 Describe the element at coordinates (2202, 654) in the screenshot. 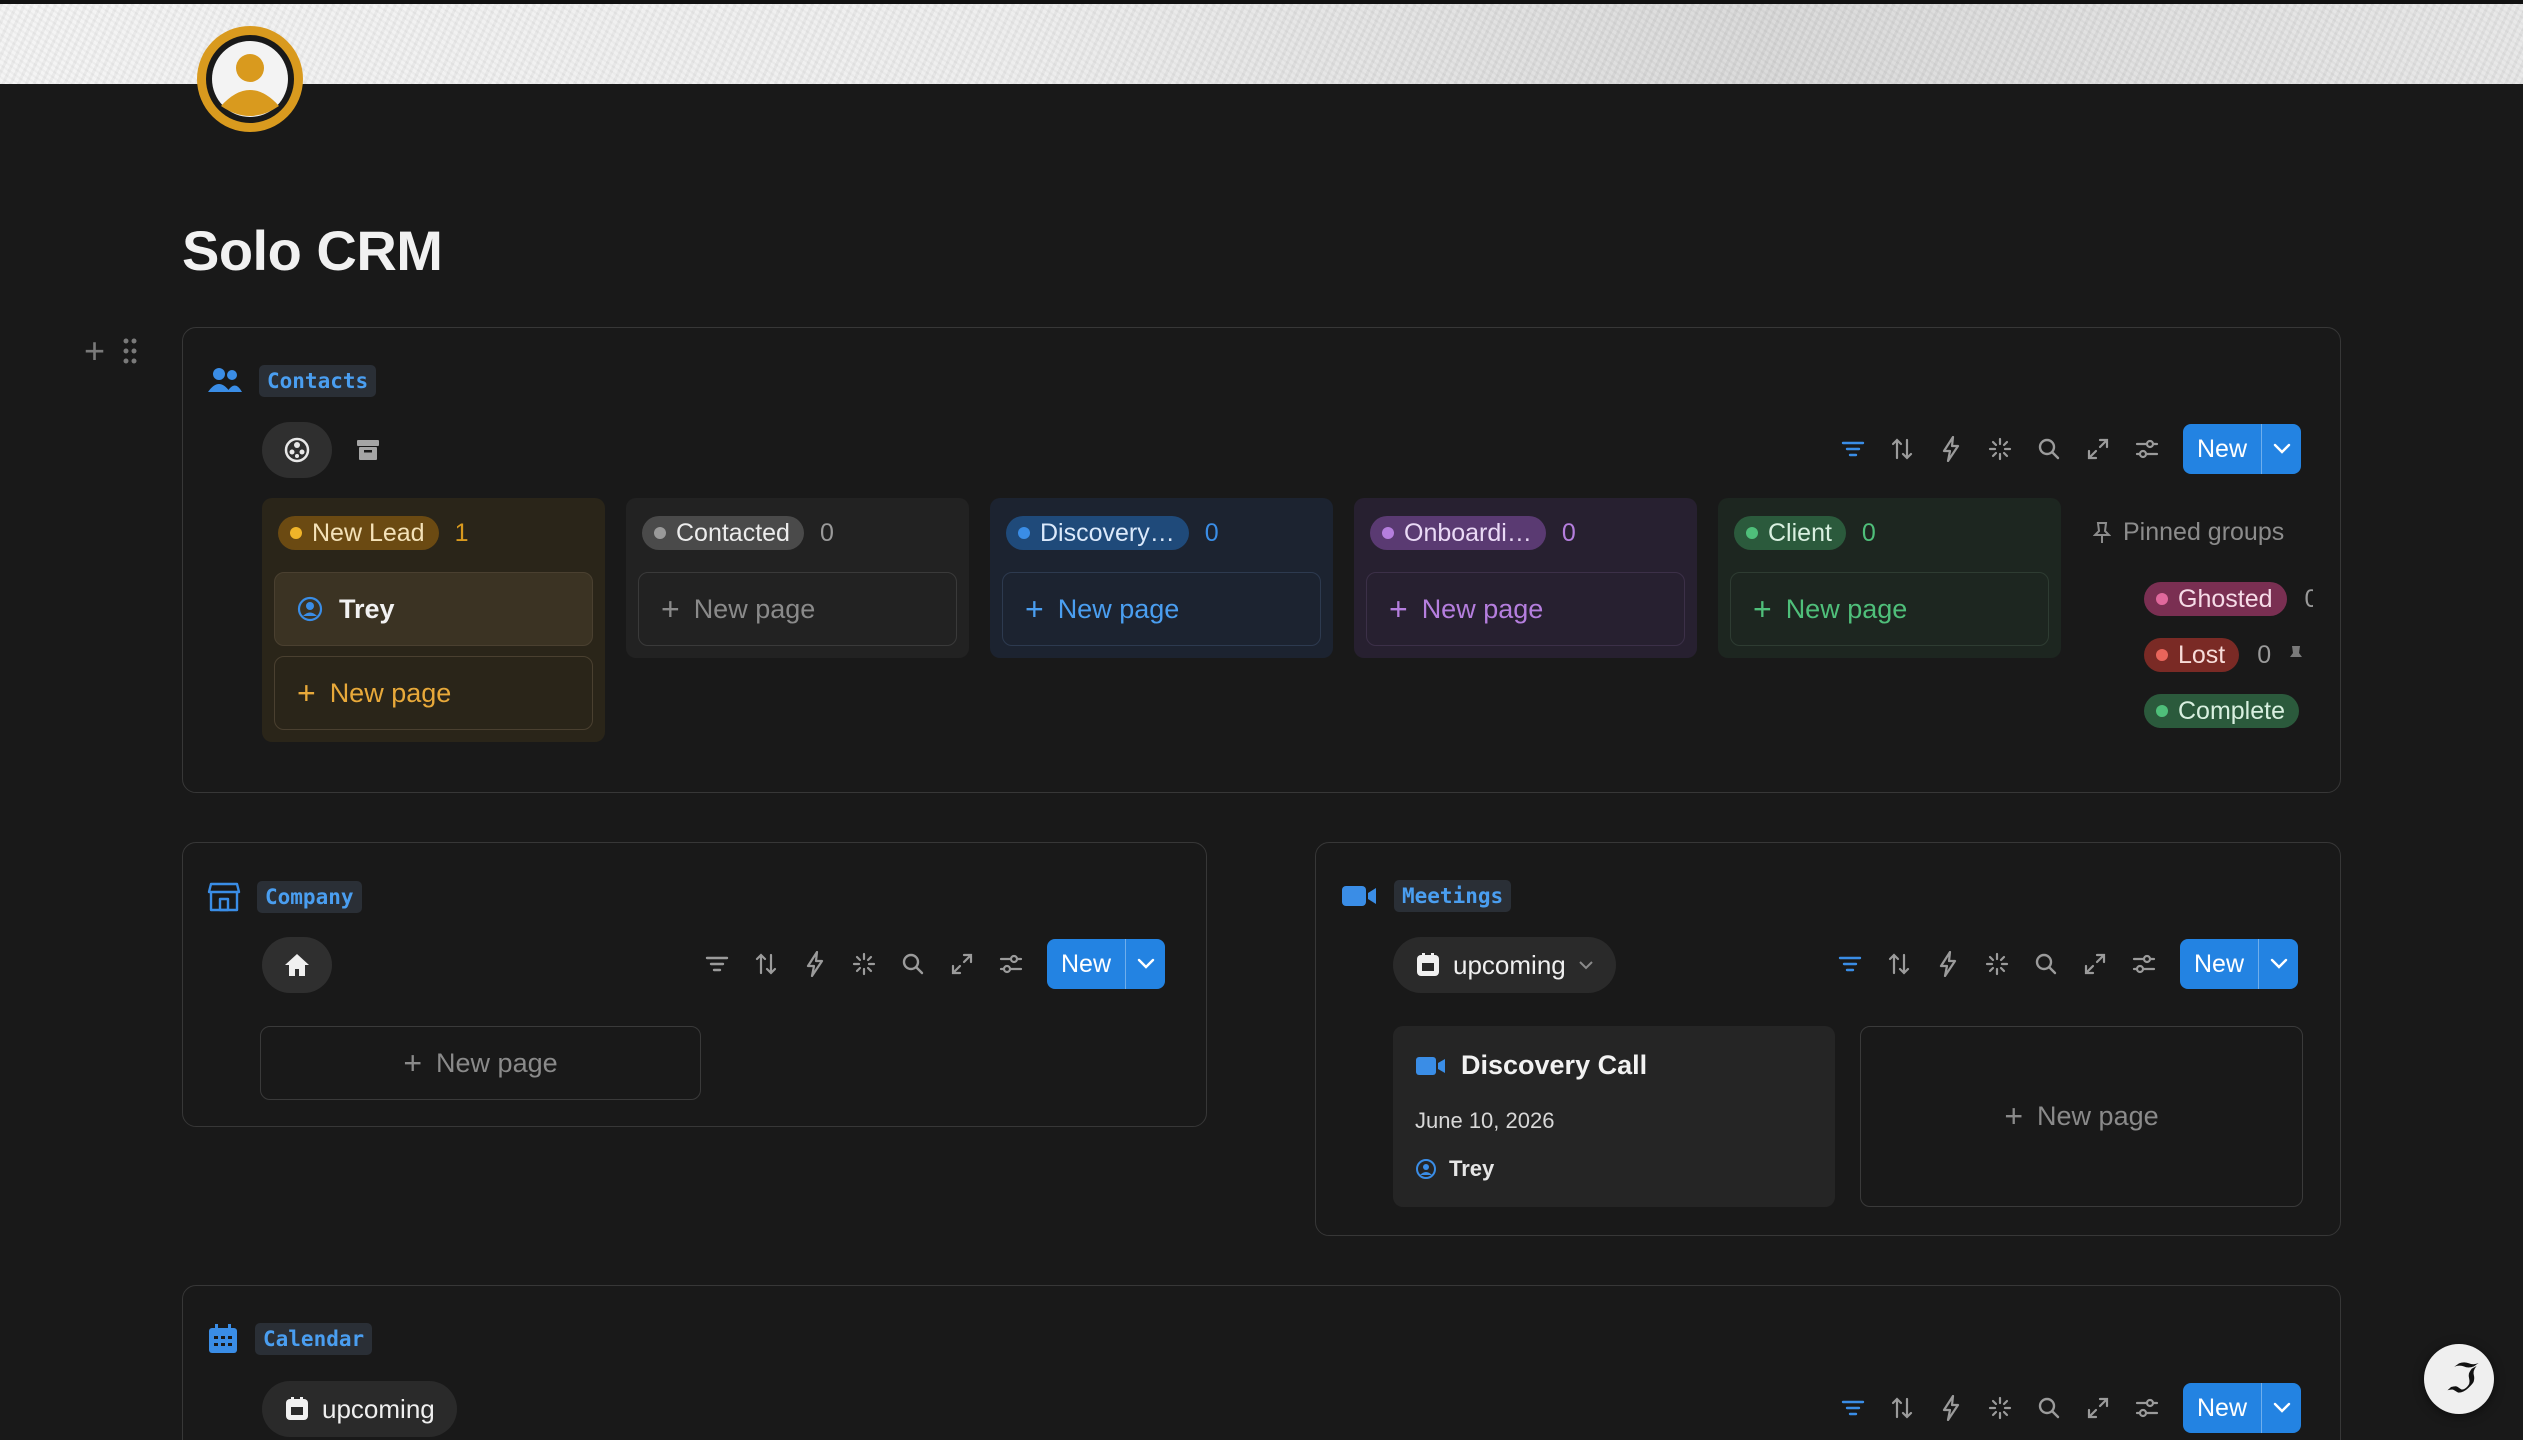

I see `tag-label: Lost` at that location.